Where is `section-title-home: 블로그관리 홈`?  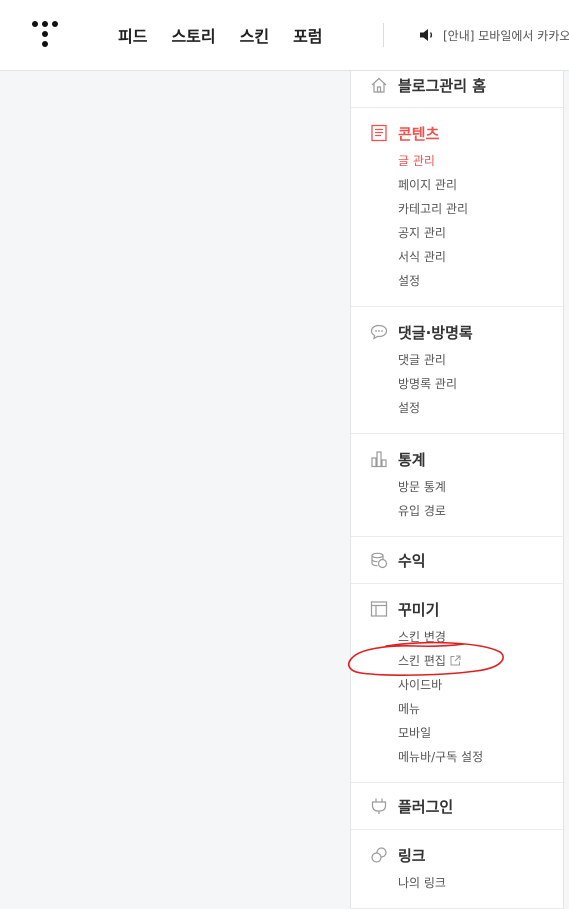
section-title-home: 블로그관리 홈 is located at coordinates (442, 85).